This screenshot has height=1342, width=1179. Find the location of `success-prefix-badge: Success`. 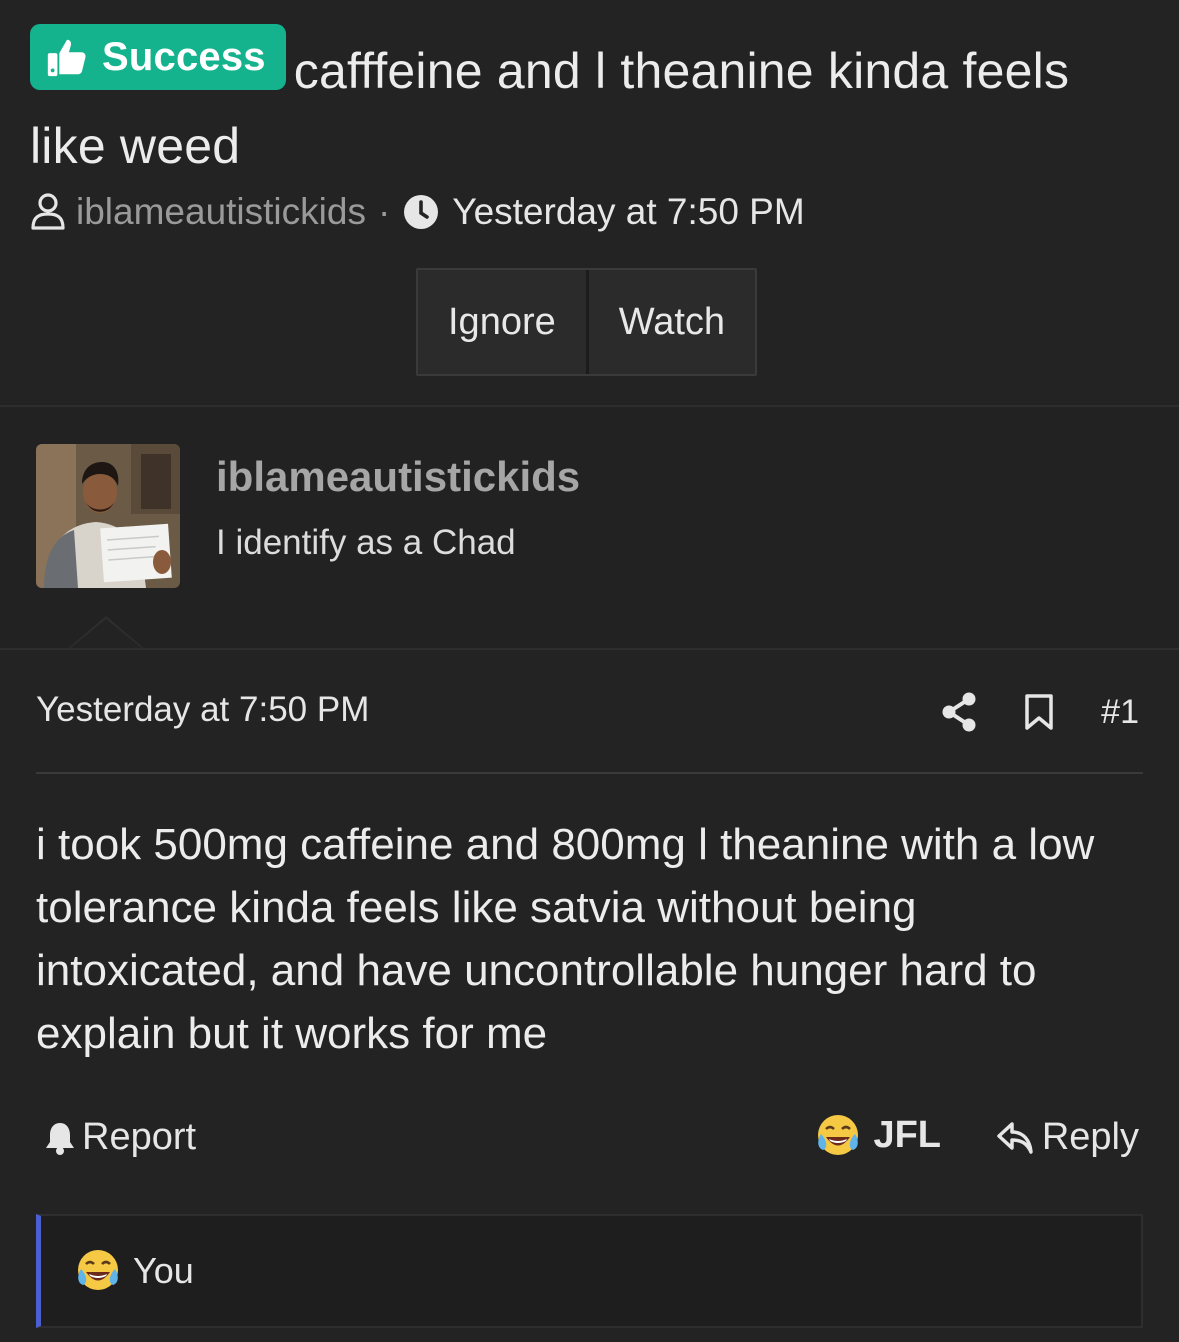

success-prefix-badge: Success is located at coordinates (158, 57).